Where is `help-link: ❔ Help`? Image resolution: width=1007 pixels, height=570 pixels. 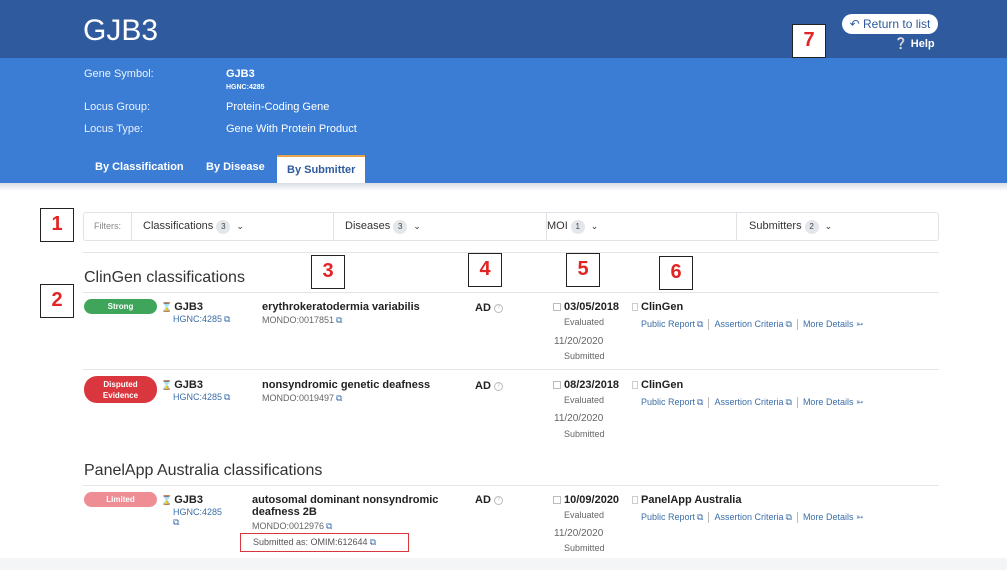 help-link: ❔ Help is located at coordinates (914, 43).